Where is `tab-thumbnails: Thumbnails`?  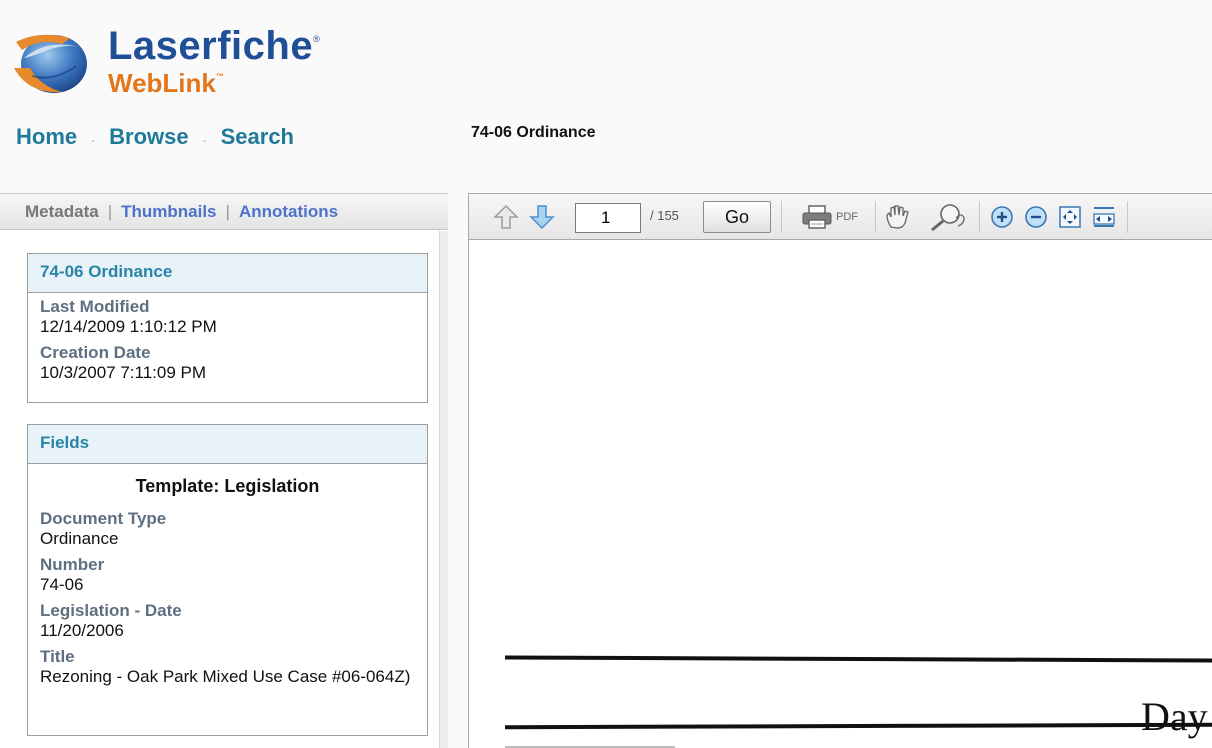
tab-thumbnails: Thumbnails is located at coordinates (168, 212).